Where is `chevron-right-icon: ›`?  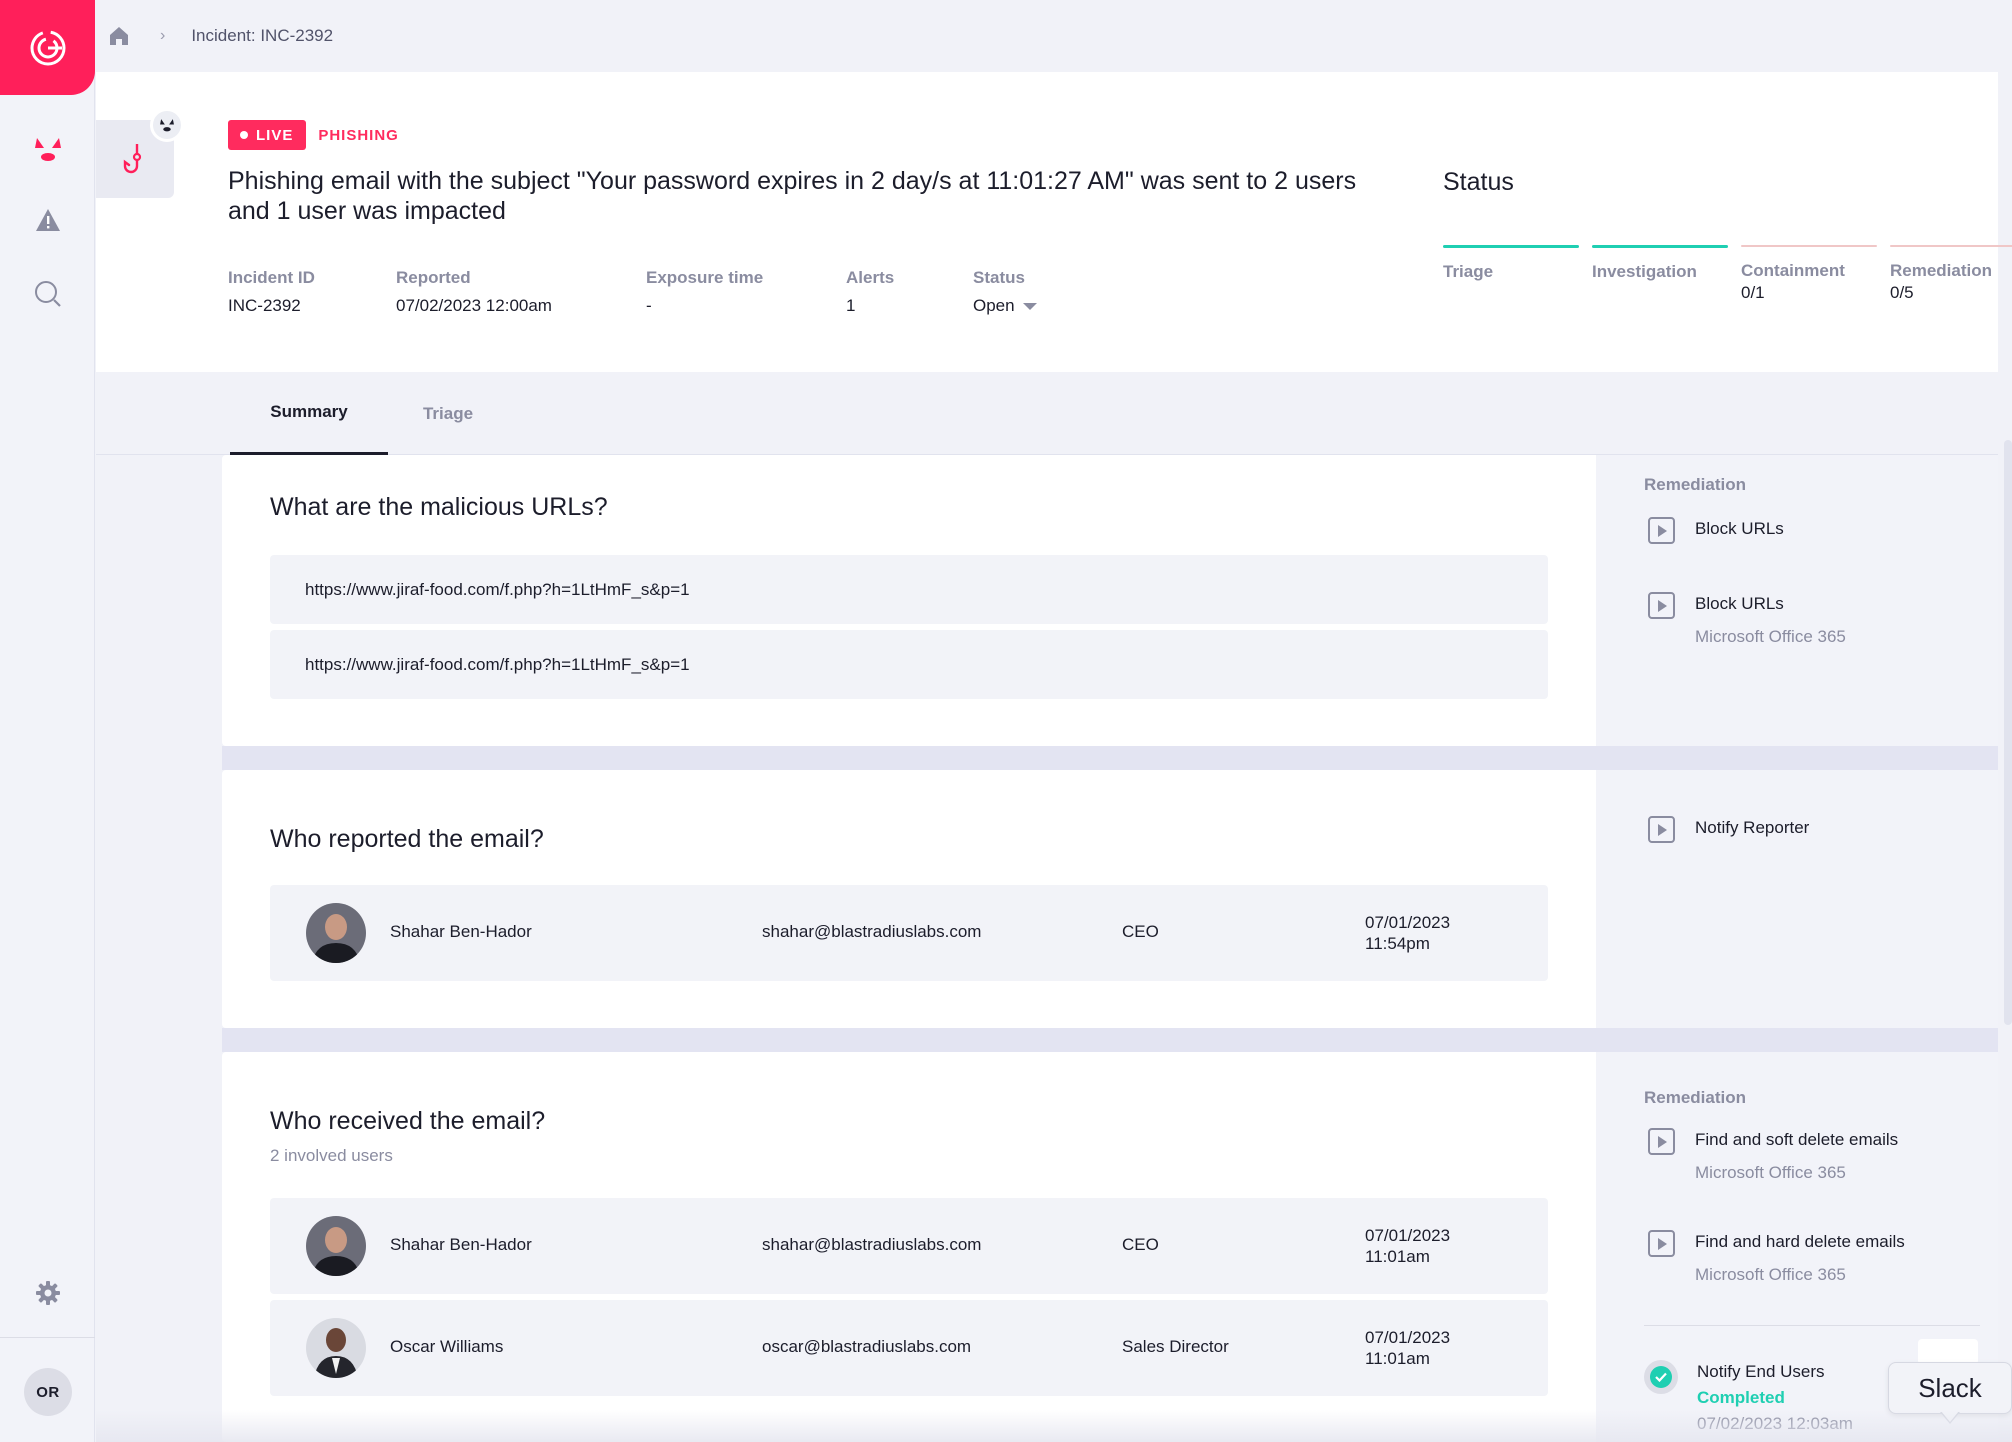
chevron-right-icon: › is located at coordinates (163, 35).